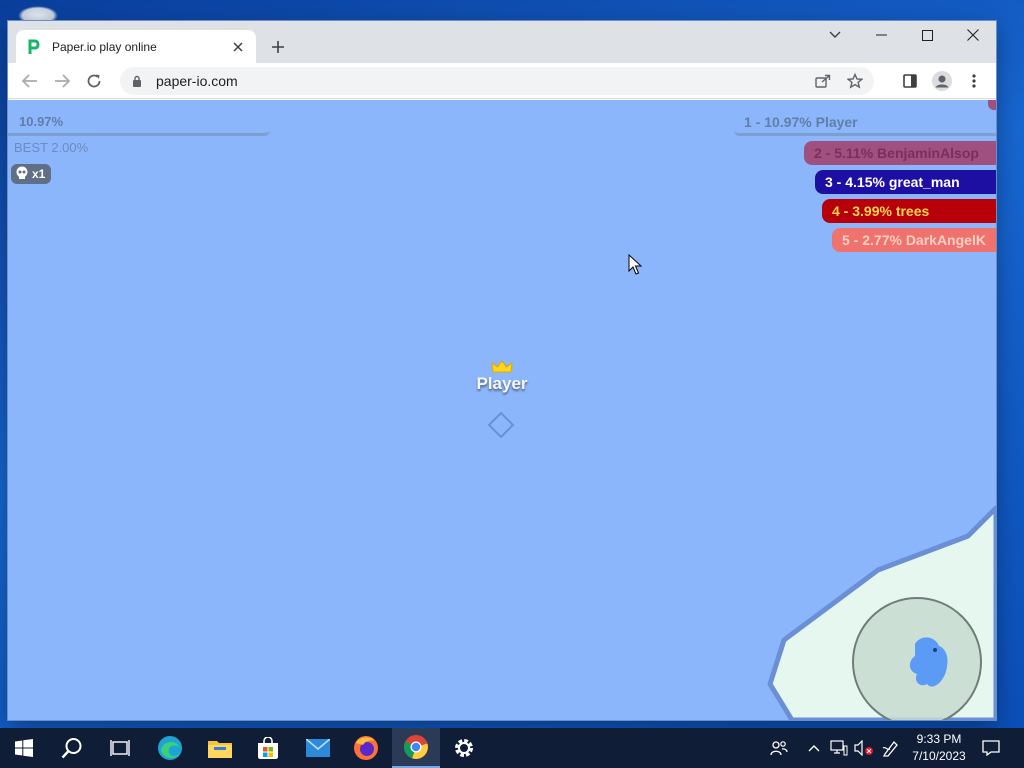  I want to click on url-text: paper-io.com, so click(197, 81).